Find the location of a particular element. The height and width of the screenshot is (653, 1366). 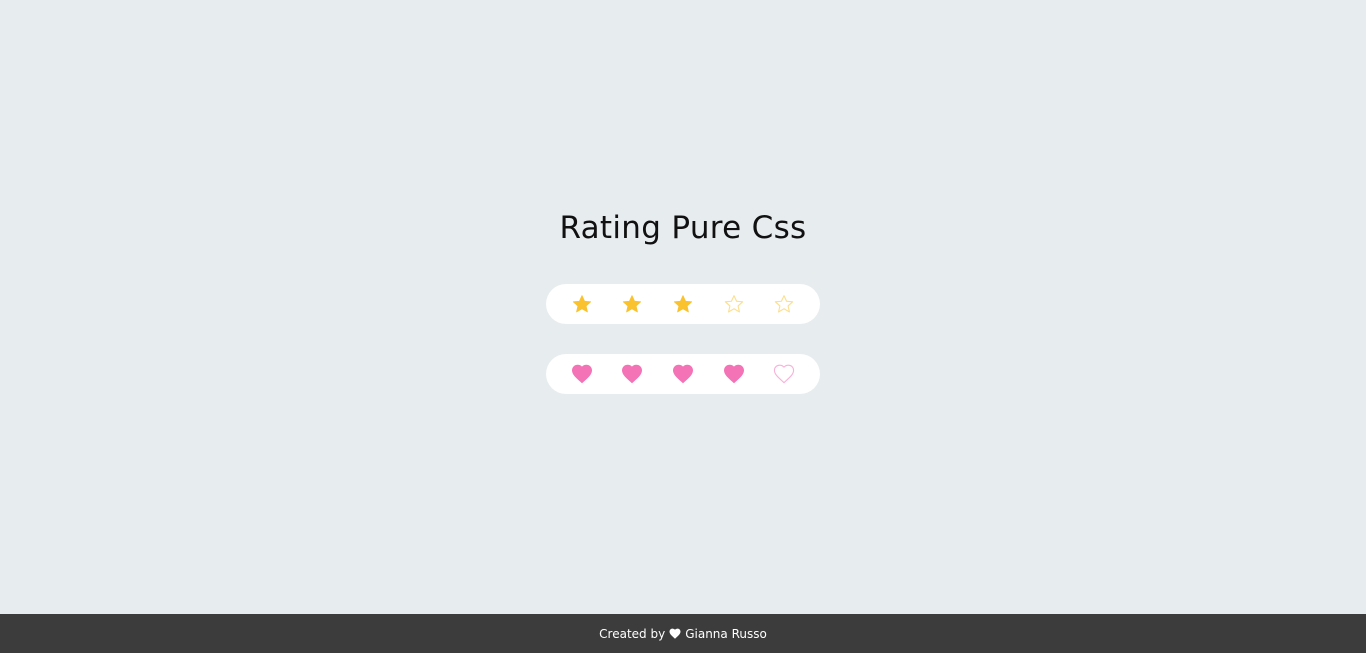

footer: Created by Gianna Russo is located at coordinates (683, 633).